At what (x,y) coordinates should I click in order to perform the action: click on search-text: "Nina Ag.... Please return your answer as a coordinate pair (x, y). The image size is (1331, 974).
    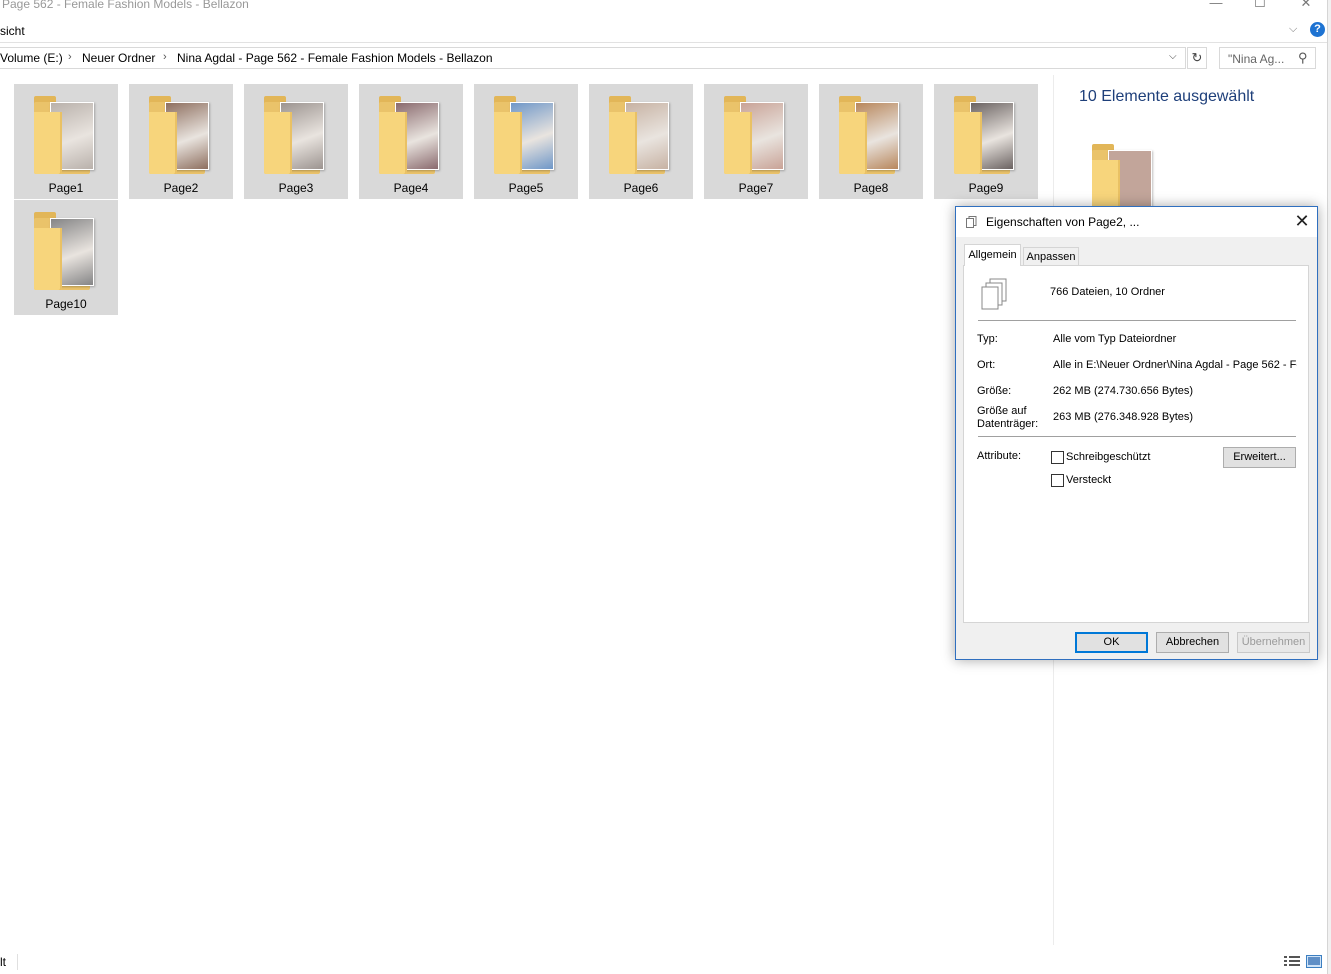
    Looking at the image, I should click on (1256, 59).